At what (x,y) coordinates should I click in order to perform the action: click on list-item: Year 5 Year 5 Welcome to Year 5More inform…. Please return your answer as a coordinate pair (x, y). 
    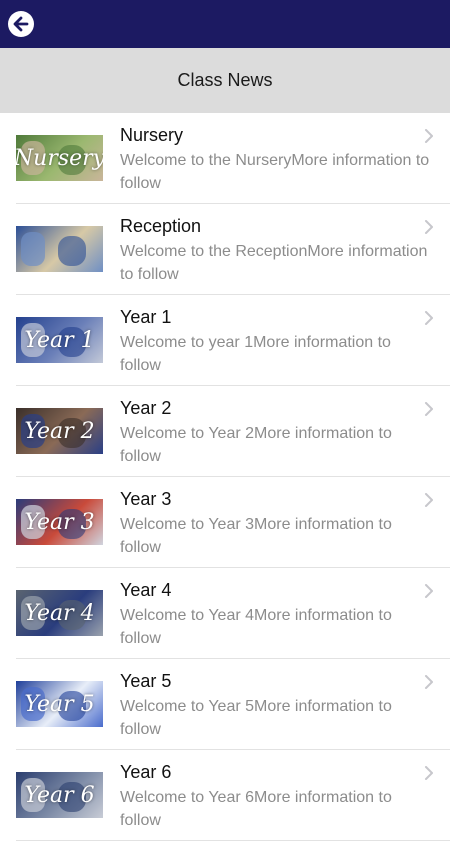
    Looking at the image, I should click on (225, 704).